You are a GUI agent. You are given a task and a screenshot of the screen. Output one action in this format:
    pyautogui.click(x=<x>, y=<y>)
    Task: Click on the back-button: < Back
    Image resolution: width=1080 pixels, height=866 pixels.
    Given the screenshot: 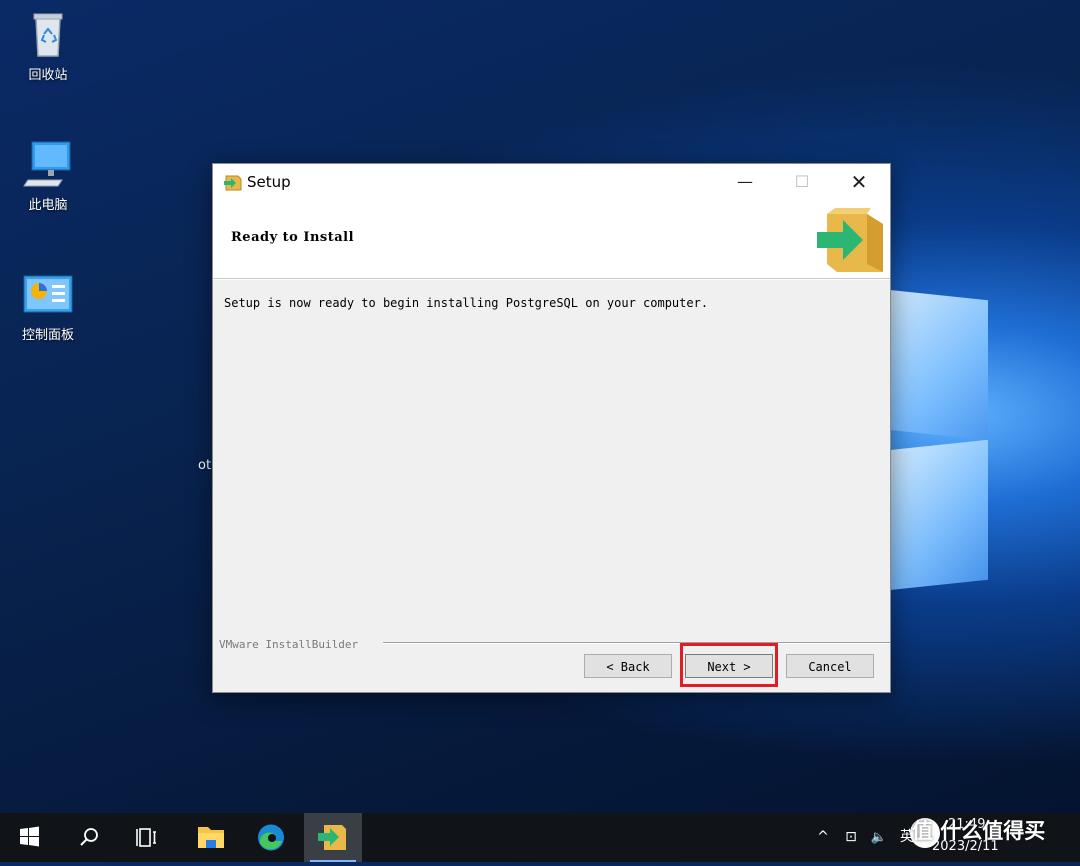 What is the action you would take?
    pyautogui.click(x=628, y=666)
    